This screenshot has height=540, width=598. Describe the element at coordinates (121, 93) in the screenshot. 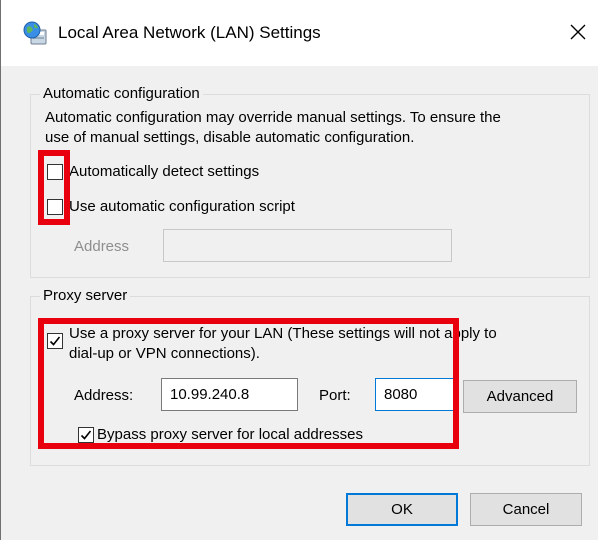

I see `automatic-configuration-group-label: Automatic configuration` at that location.